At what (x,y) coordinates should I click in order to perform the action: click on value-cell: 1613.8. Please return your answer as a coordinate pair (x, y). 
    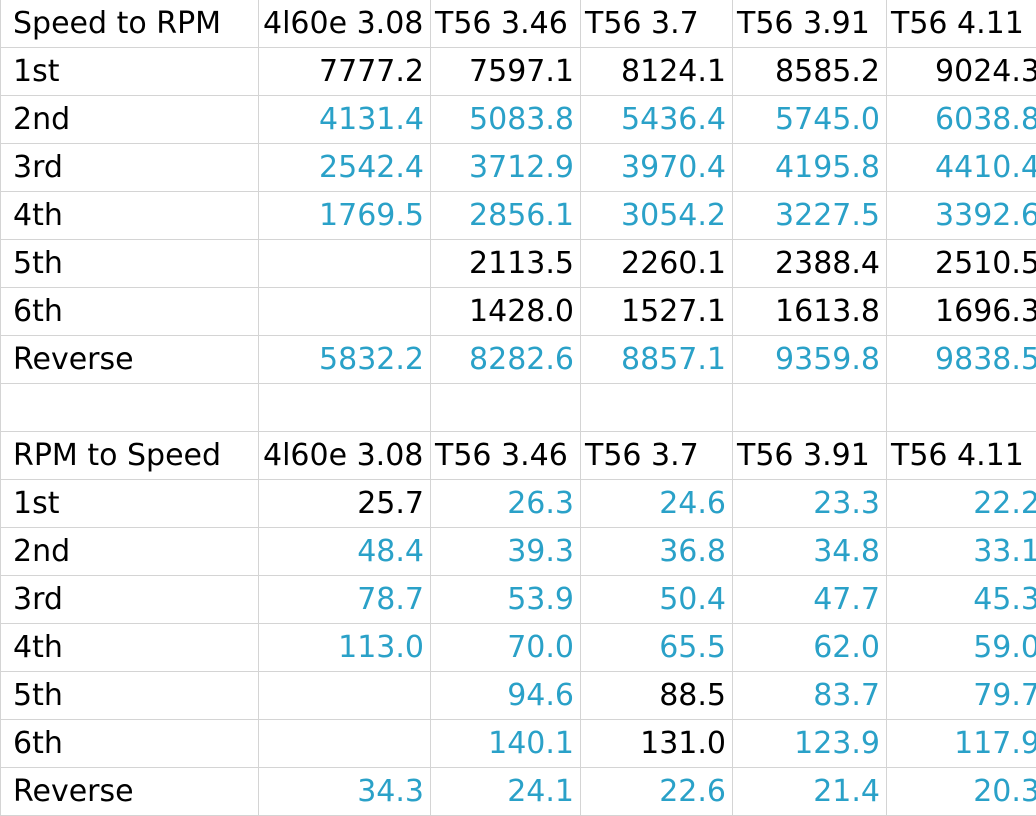
    Looking at the image, I should click on (810, 312).